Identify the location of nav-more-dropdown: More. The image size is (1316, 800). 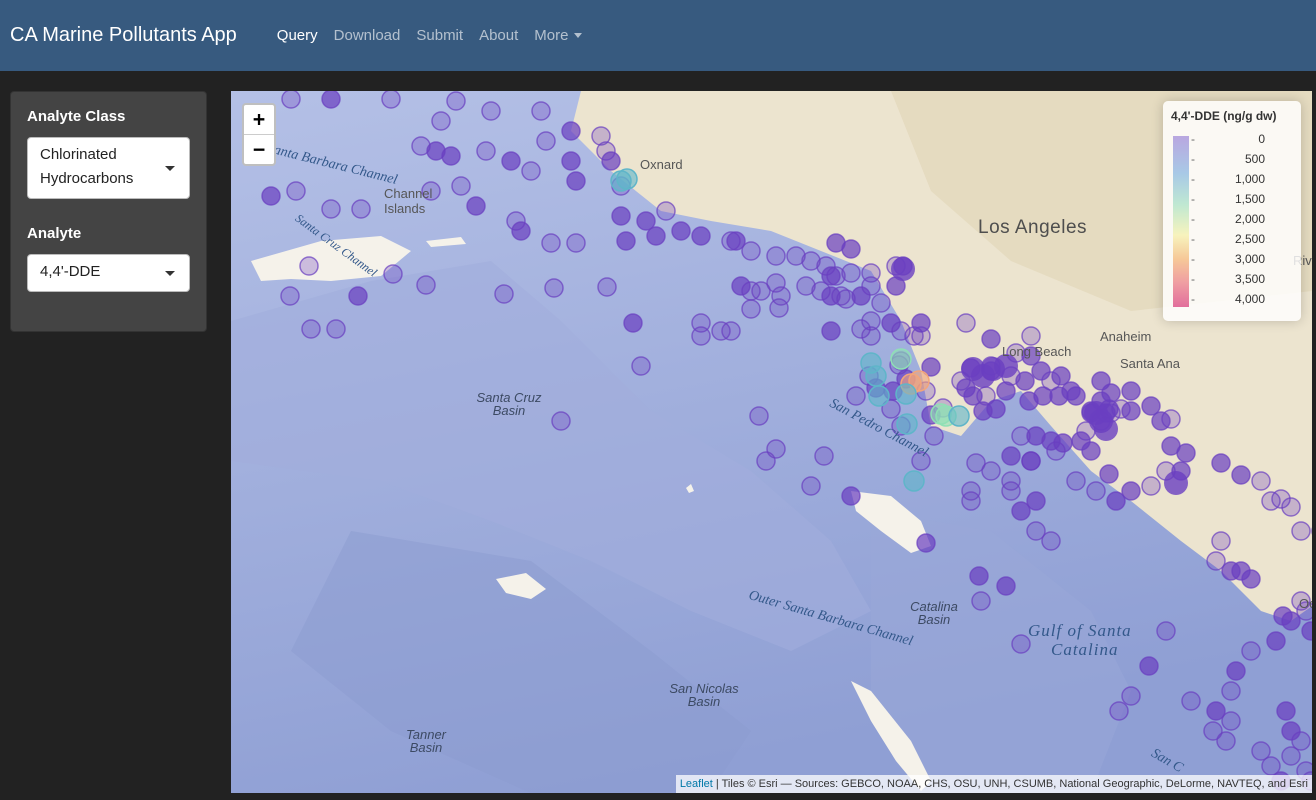
(558, 35).